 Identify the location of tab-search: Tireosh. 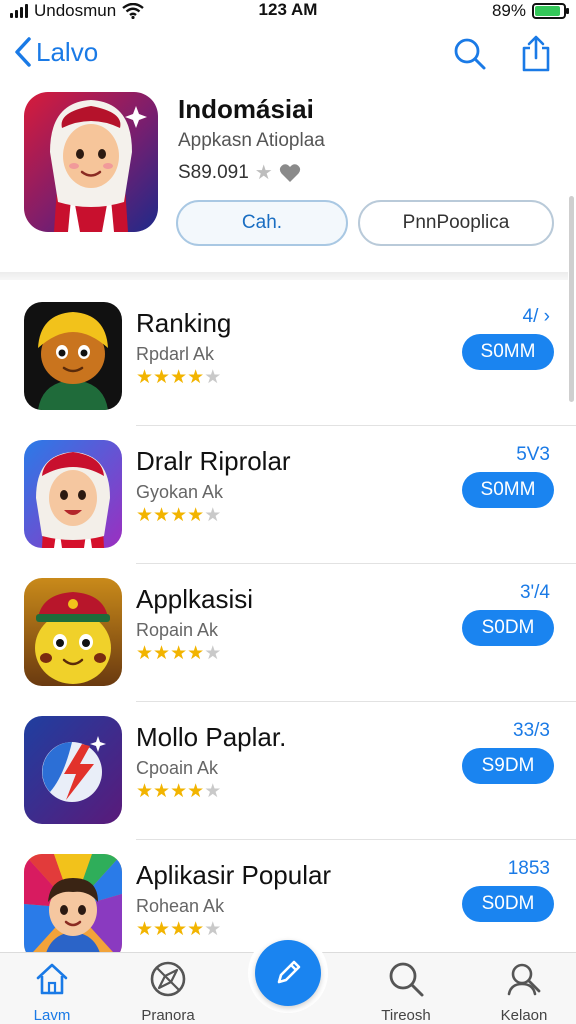
(406, 991).